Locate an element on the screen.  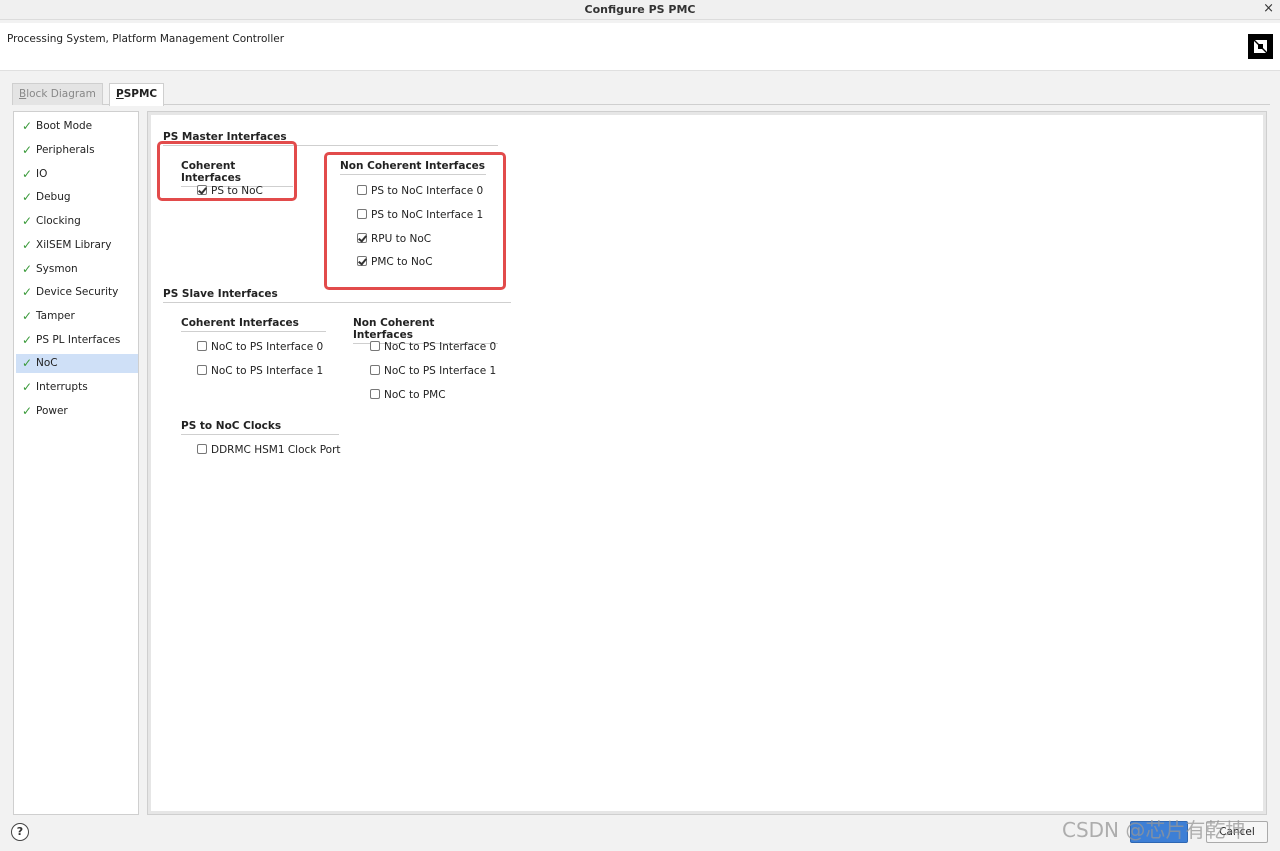
checkbox-ddrmc-hsm1-clock-port: DDRMC HSM1 Clock Port is located at coordinates (269, 450).